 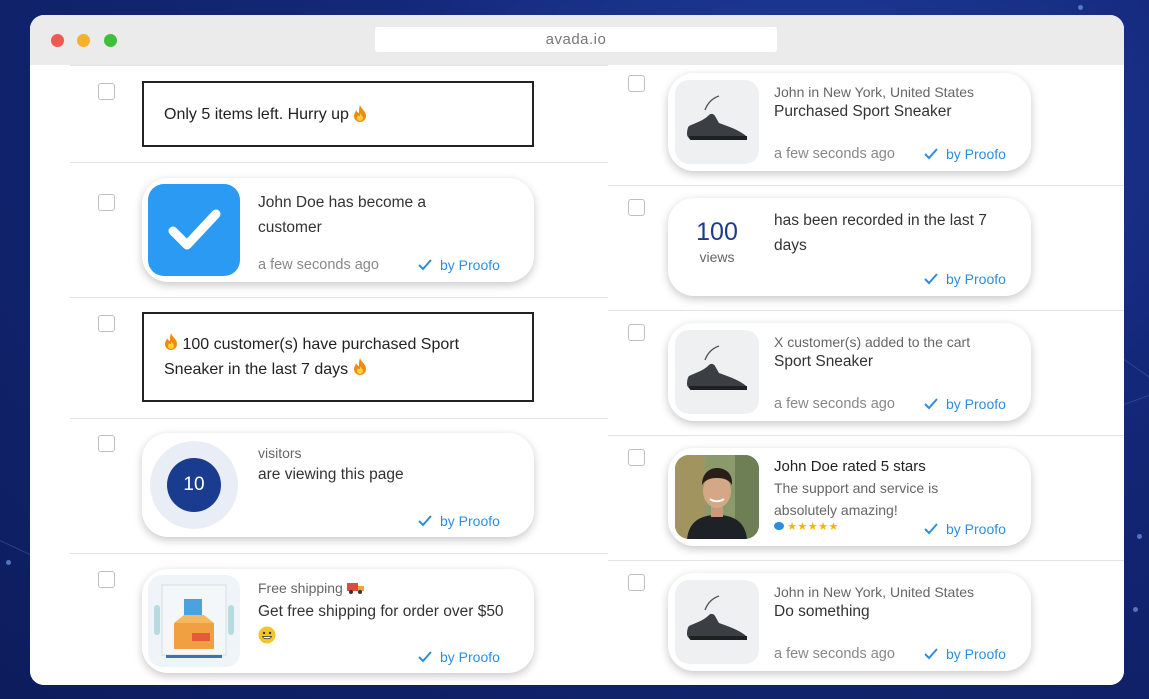 I want to click on text-notice: Only 5 items left. Hurry up, so click(x=338, y=114).